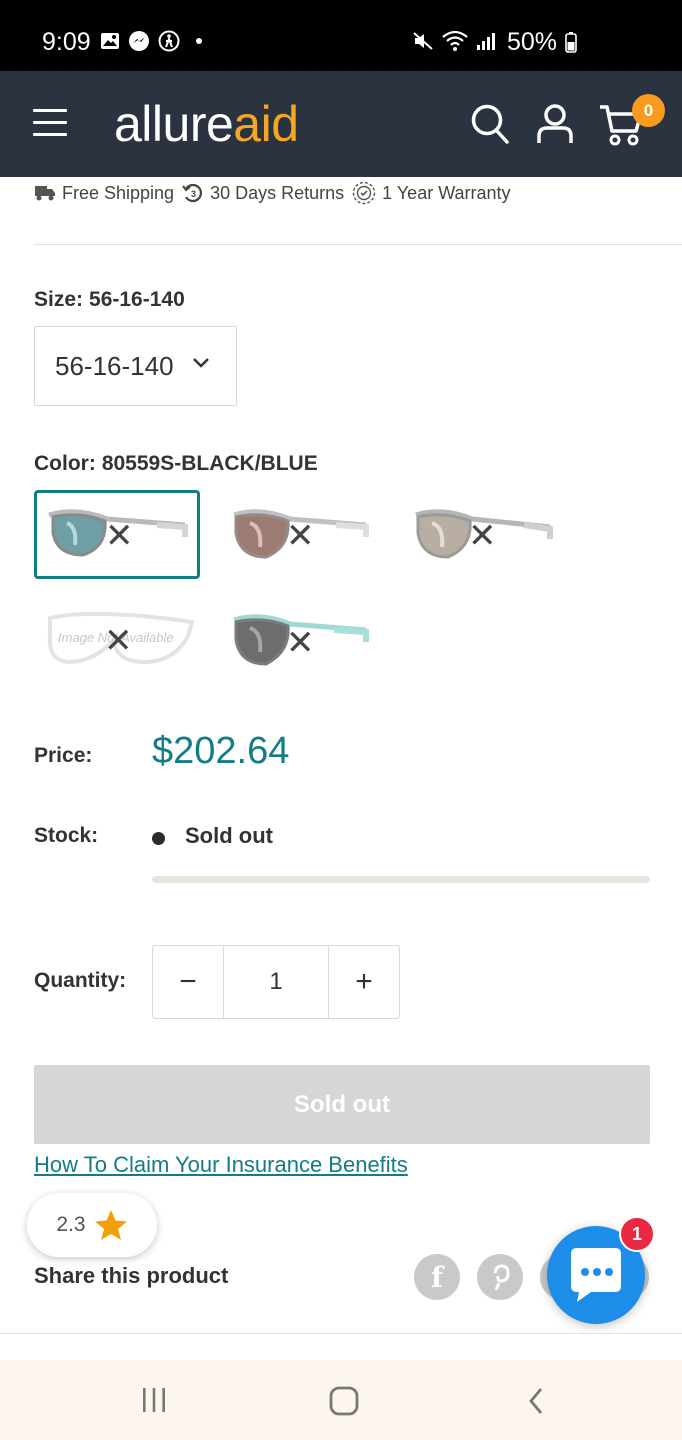 This screenshot has width=682, height=1440. I want to click on stock-status: Sold out, so click(229, 835).